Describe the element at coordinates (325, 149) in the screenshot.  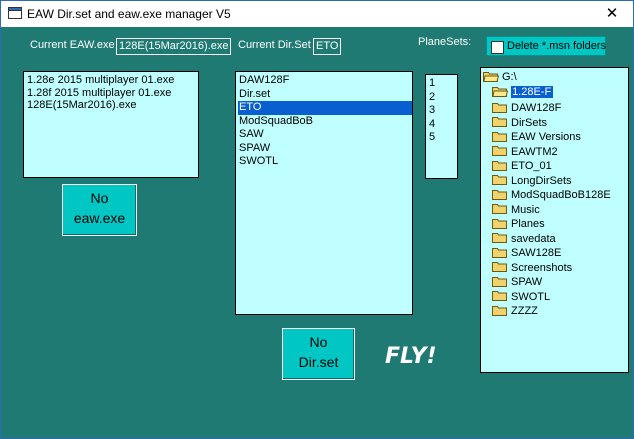
I see `list-item: SPAW` at that location.